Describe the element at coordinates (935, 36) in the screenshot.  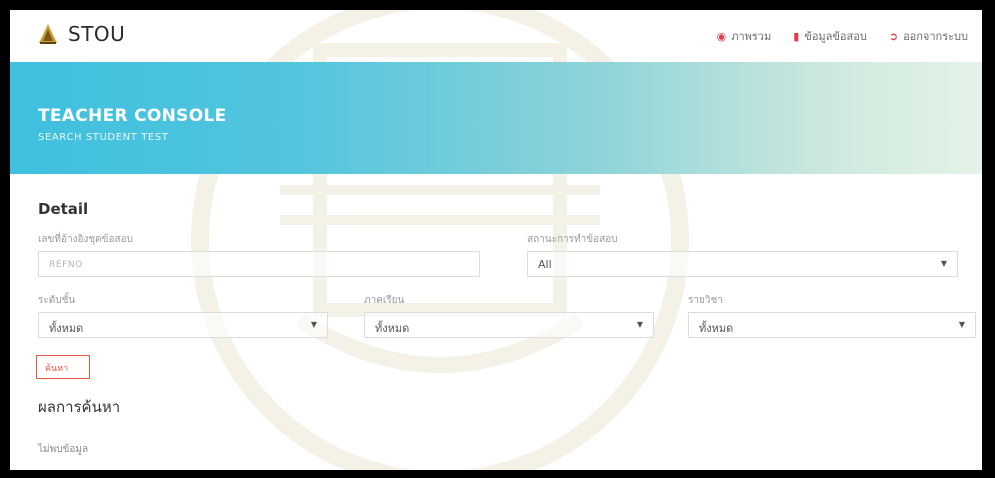
I see `nav-label: ออกจากระบบ` at that location.